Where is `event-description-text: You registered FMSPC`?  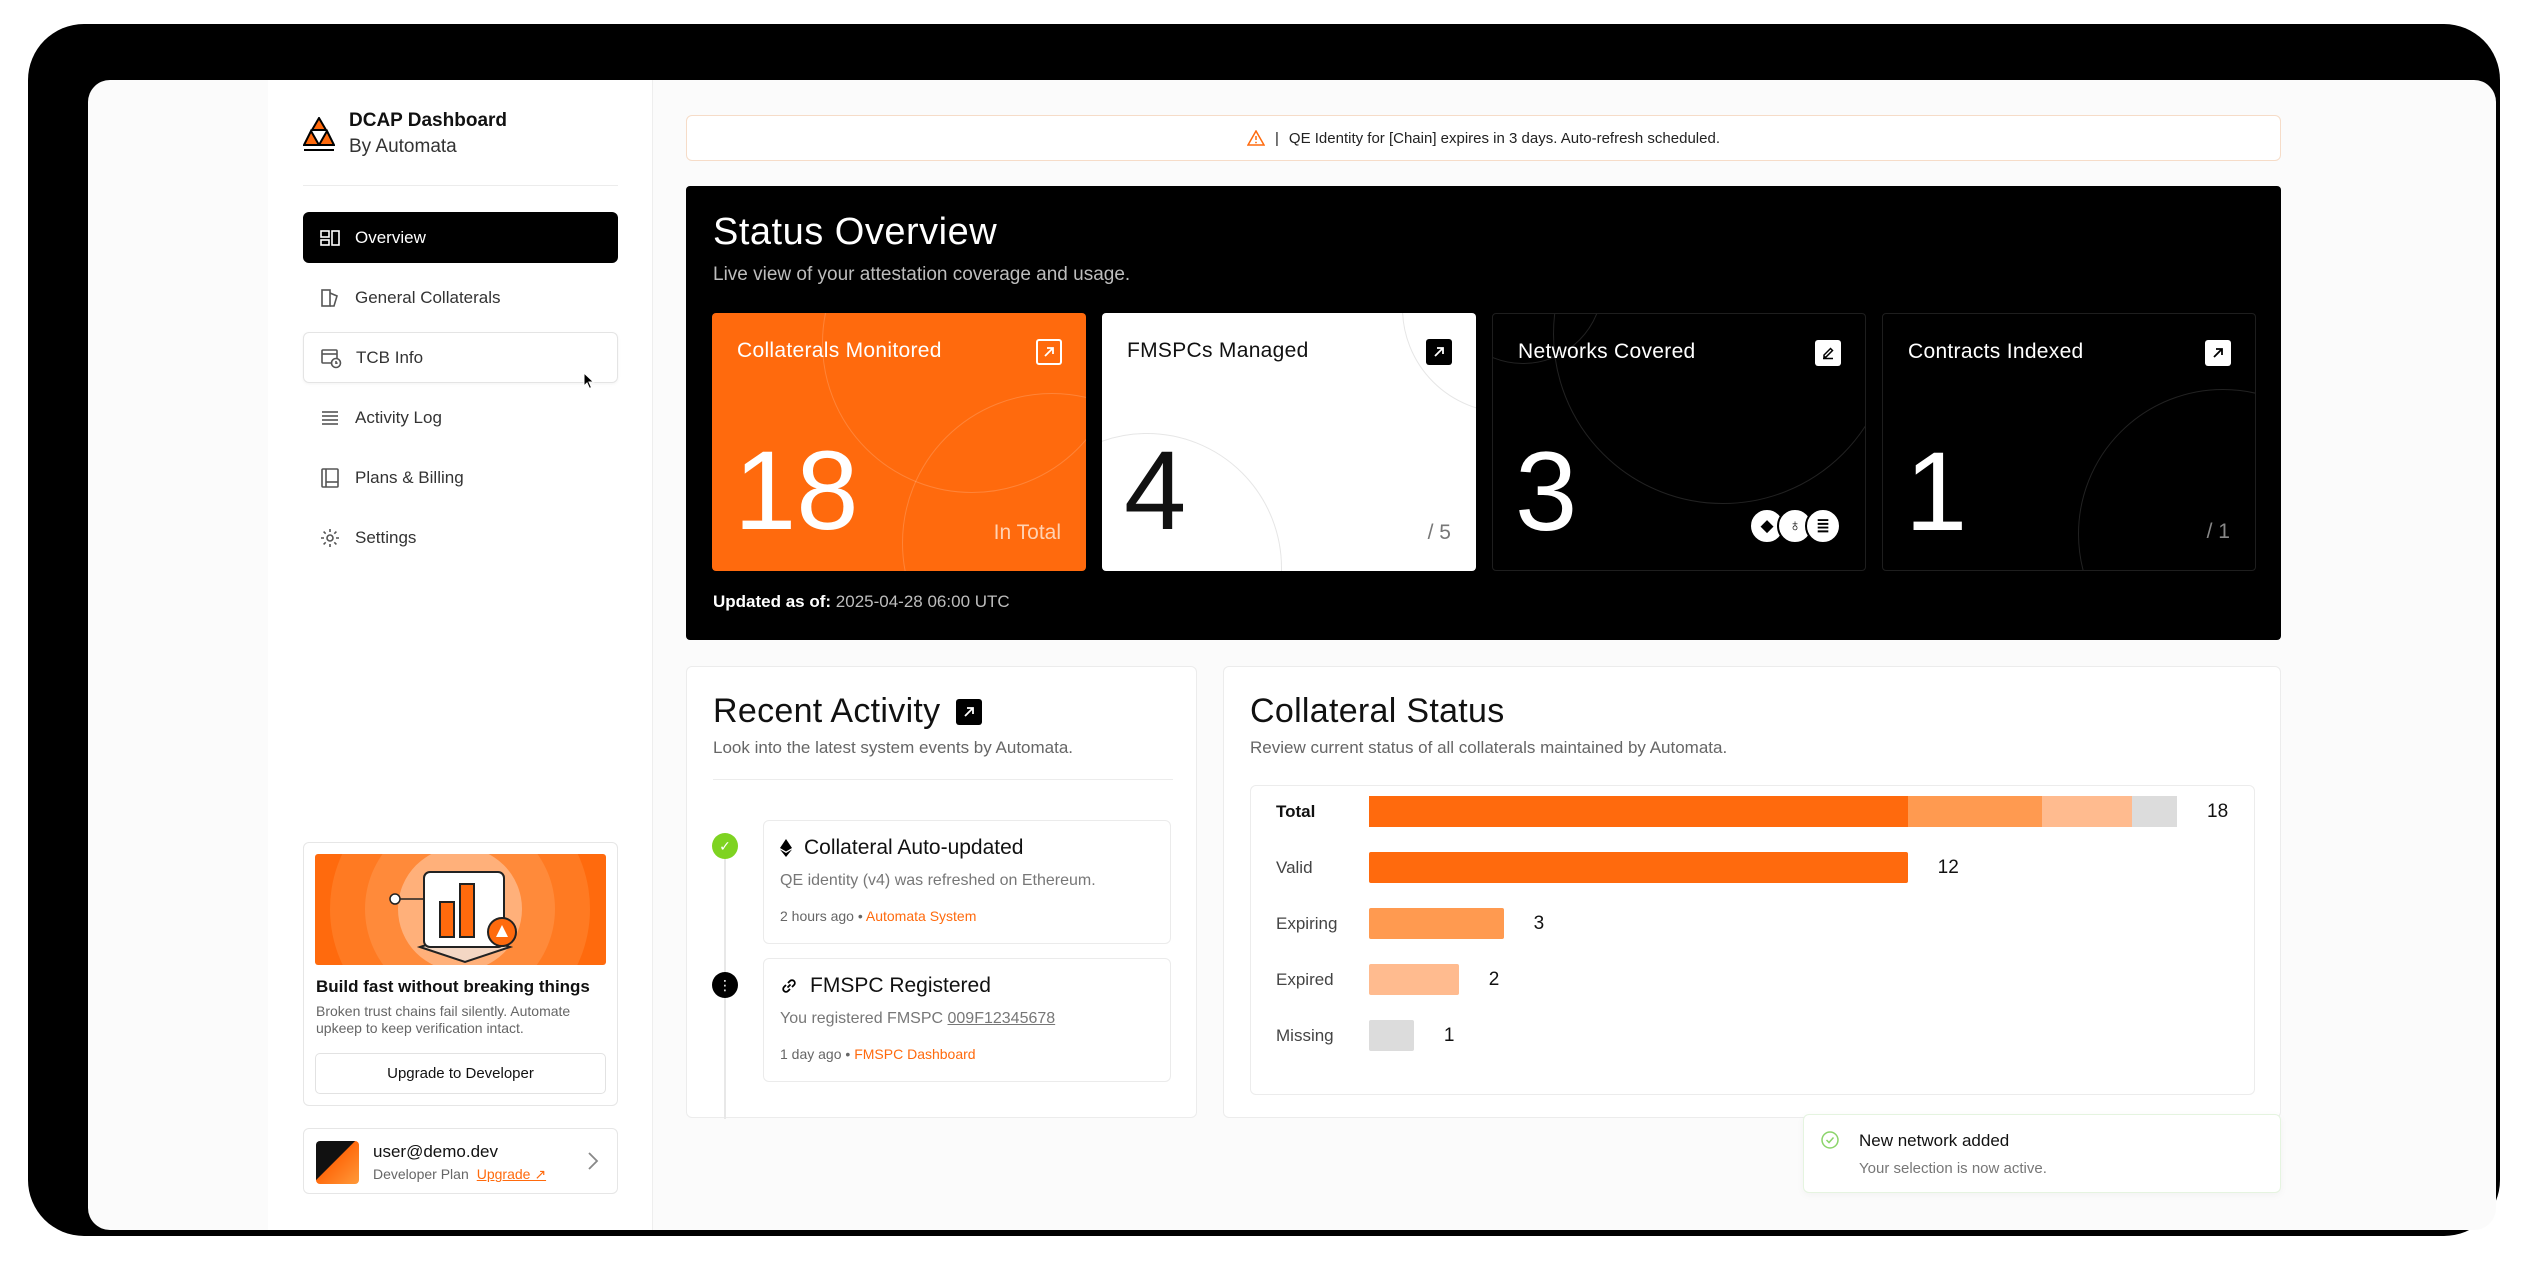 event-description-text: You registered FMSPC is located at coordinates (862, 1018).